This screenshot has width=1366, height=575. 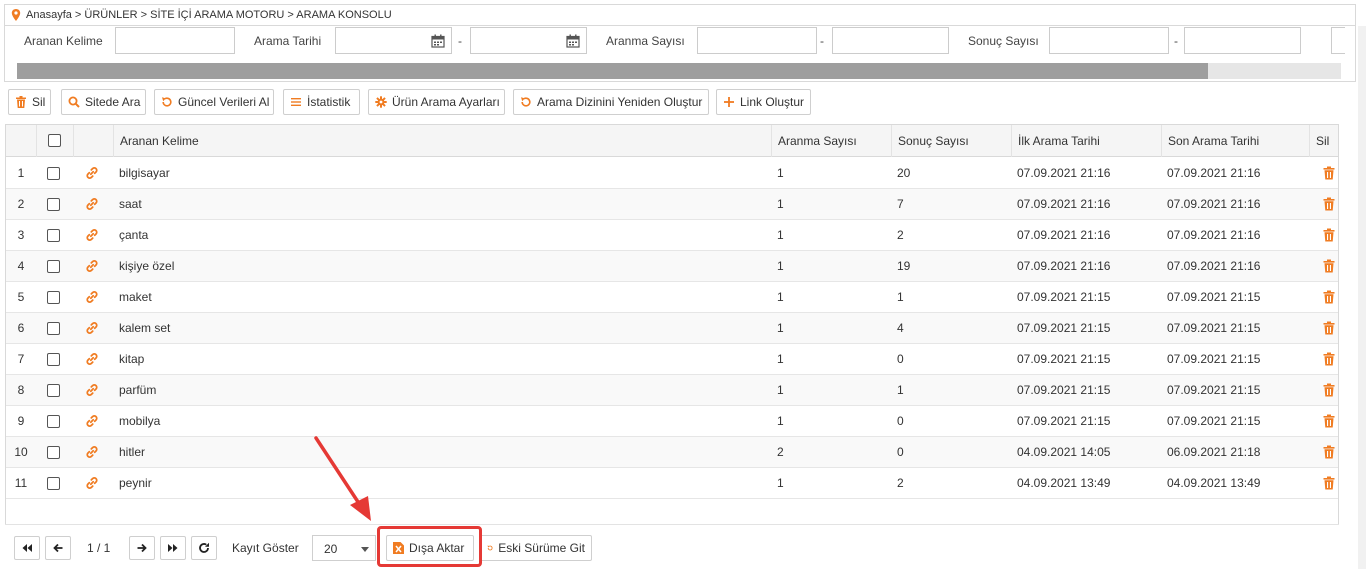 I want to click on date-from-input, so click(x=393, y=40).